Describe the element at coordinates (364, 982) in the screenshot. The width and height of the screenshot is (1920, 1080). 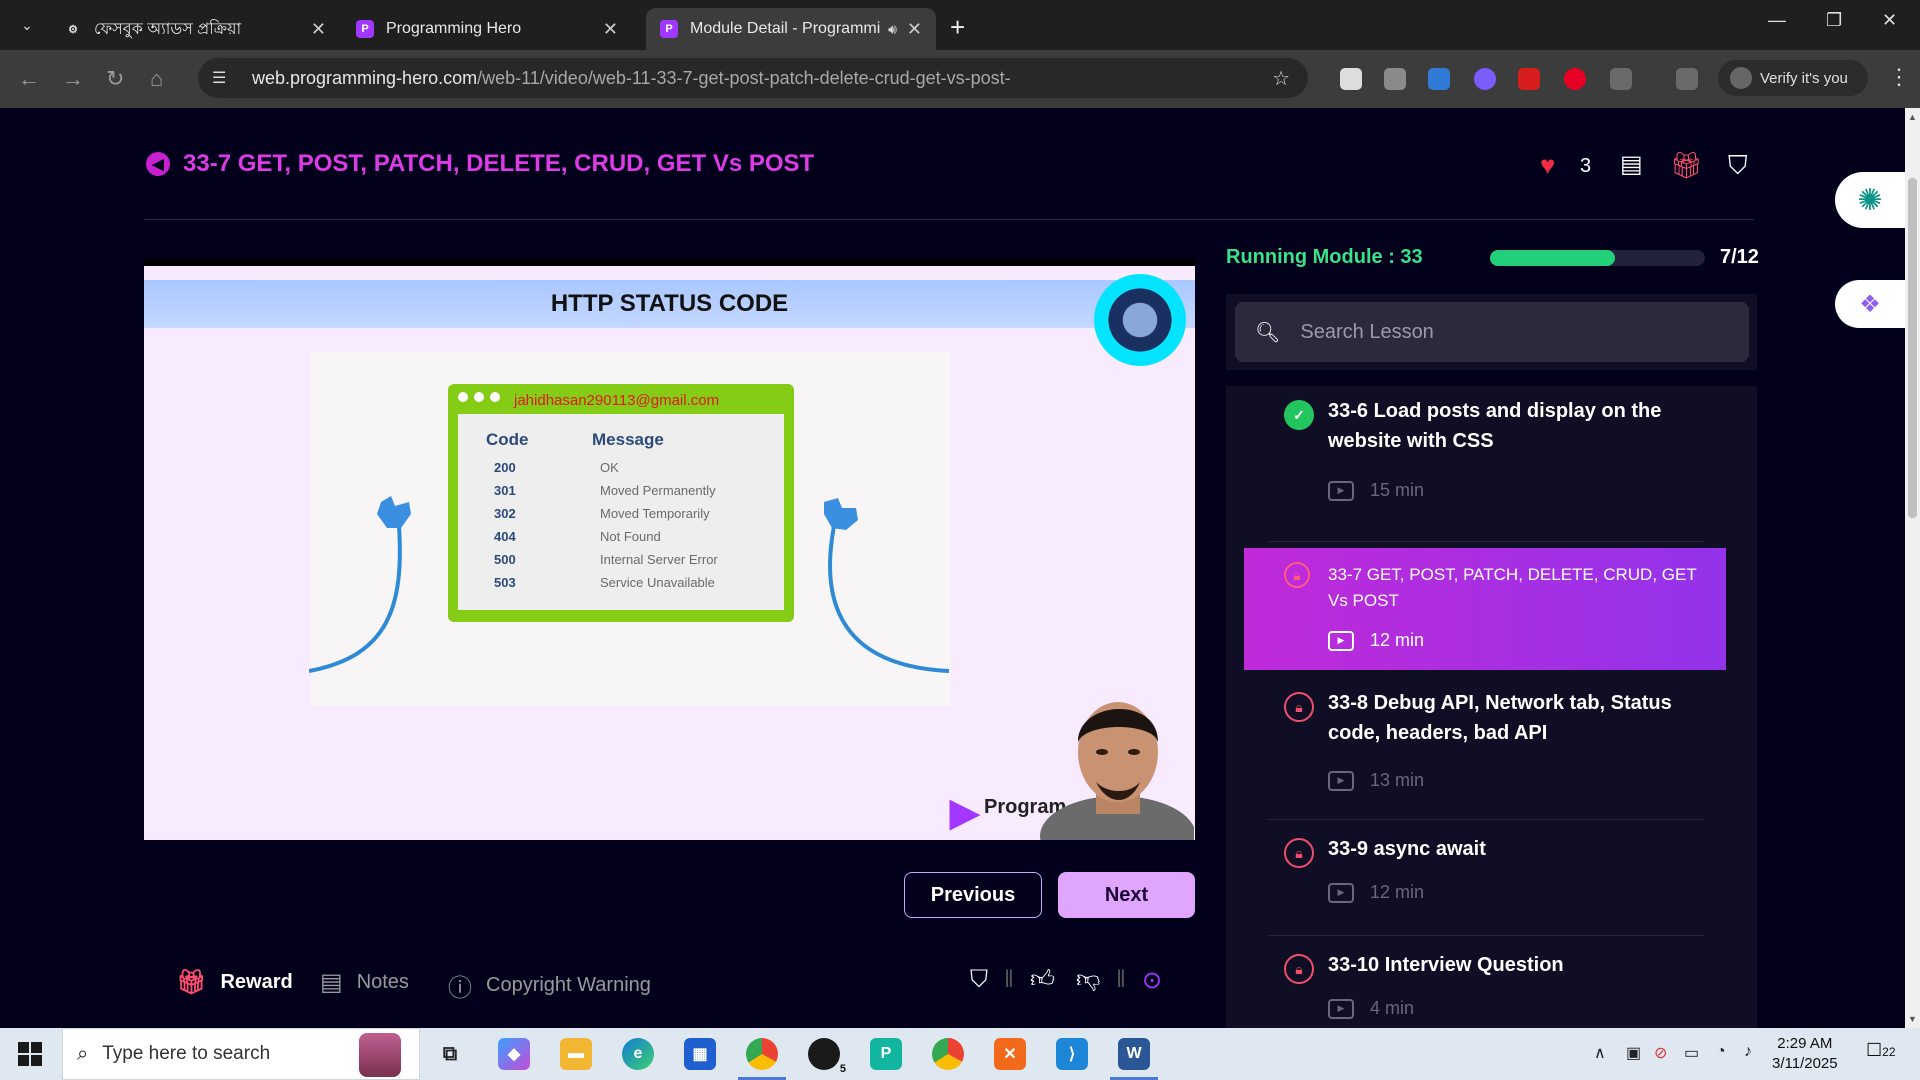
I see `tab-notes: ▤ Notes` at that location.